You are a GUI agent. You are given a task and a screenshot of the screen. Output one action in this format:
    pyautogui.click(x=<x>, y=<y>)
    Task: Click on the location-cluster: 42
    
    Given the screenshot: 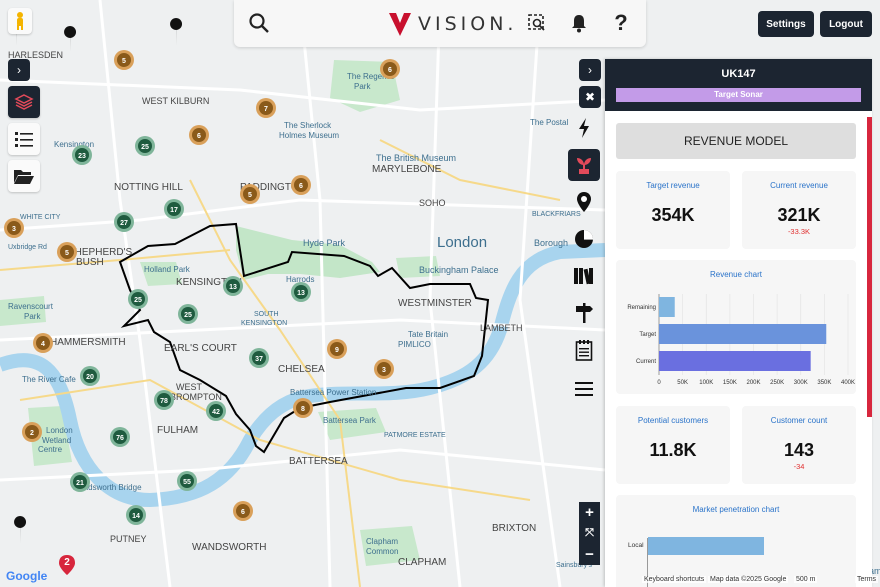 What is the action you would take?
    pyautogui.click(x=216, y=411)
    